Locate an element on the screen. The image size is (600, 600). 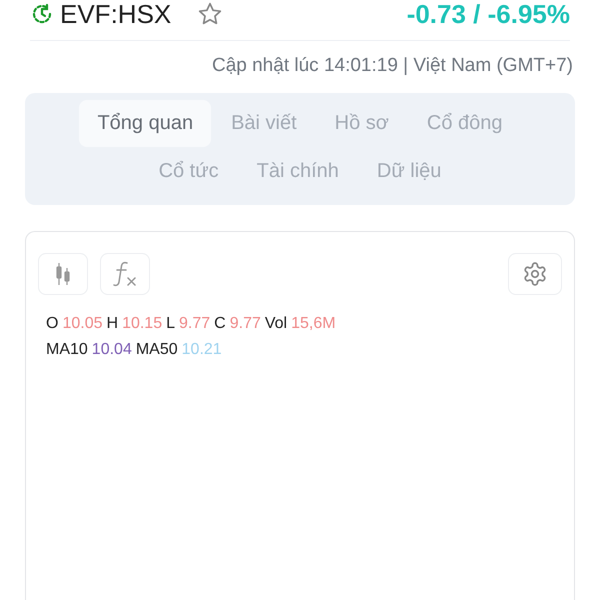
legend-value: 10.21 is located at coordinates (202, 350).